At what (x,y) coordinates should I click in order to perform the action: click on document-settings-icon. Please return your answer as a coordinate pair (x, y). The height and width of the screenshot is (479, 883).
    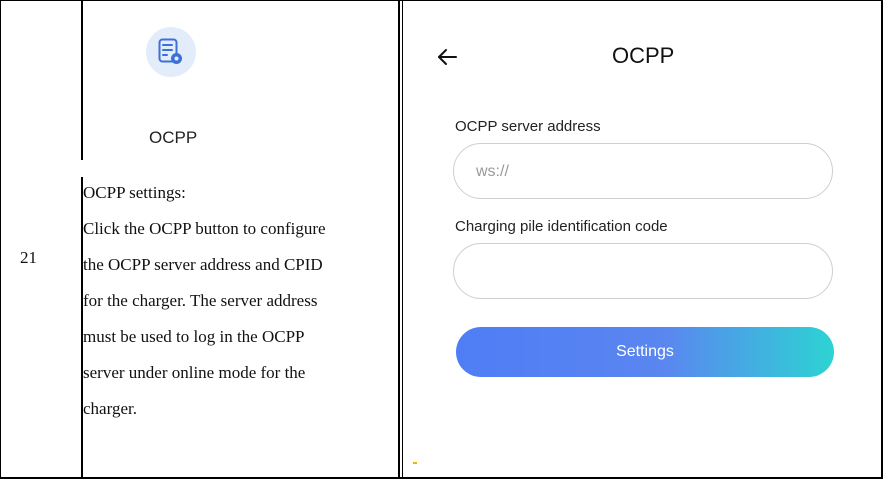
    Looking at the image, I should click on (171, 52).